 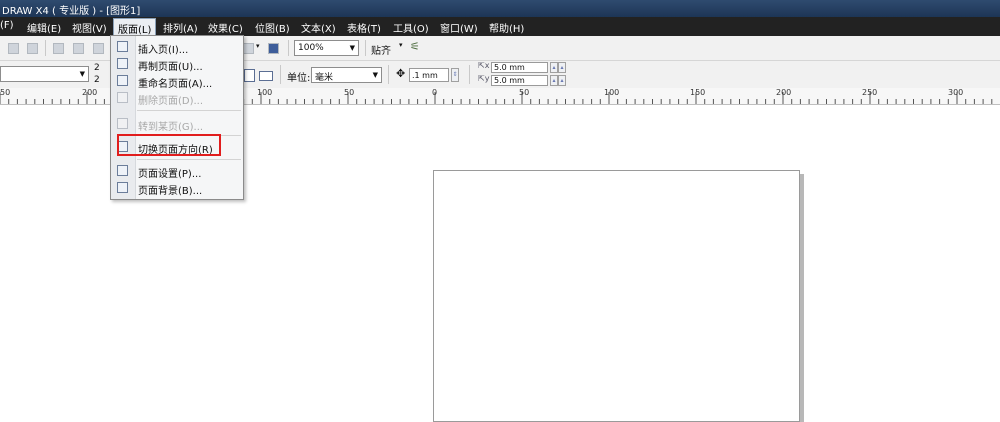 I want to click on insert-page-icon, so click(x=122, y=46).